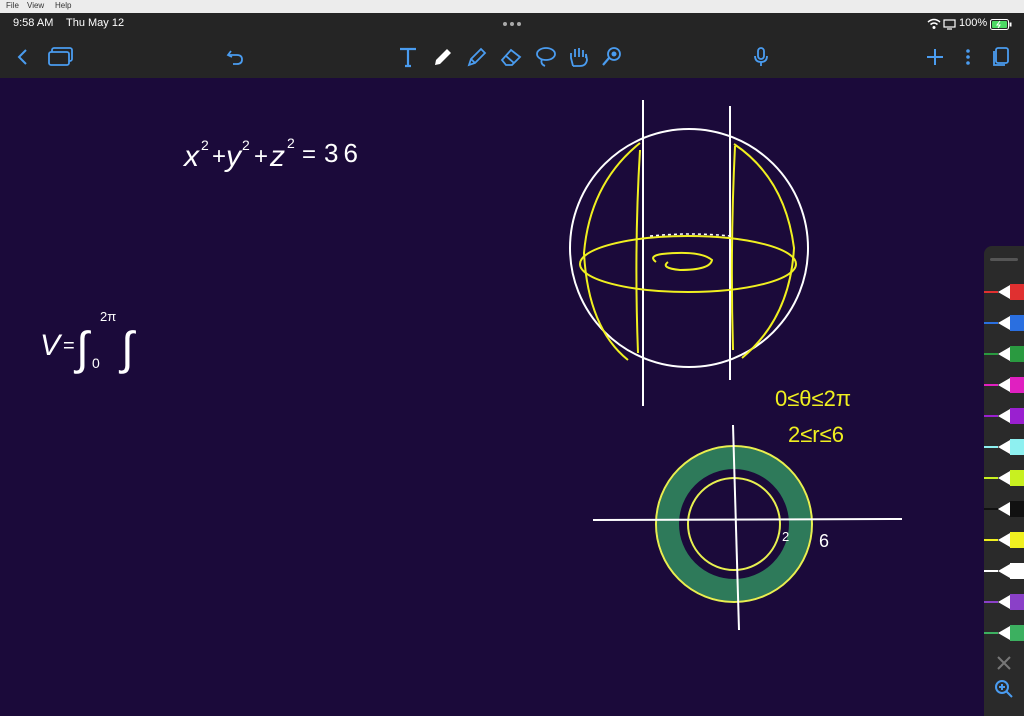  I want to click on pen-tool-button, so click(443, 56).